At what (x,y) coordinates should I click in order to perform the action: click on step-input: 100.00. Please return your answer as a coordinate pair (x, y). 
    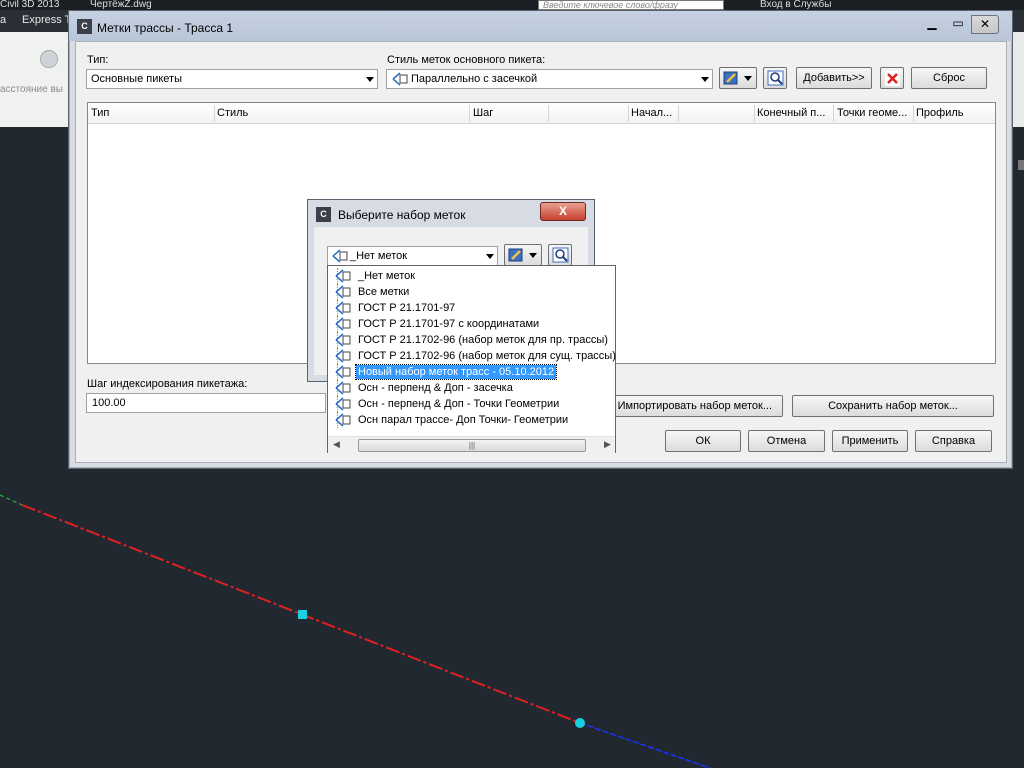
    Looking at the image, I should click on (206, 403).